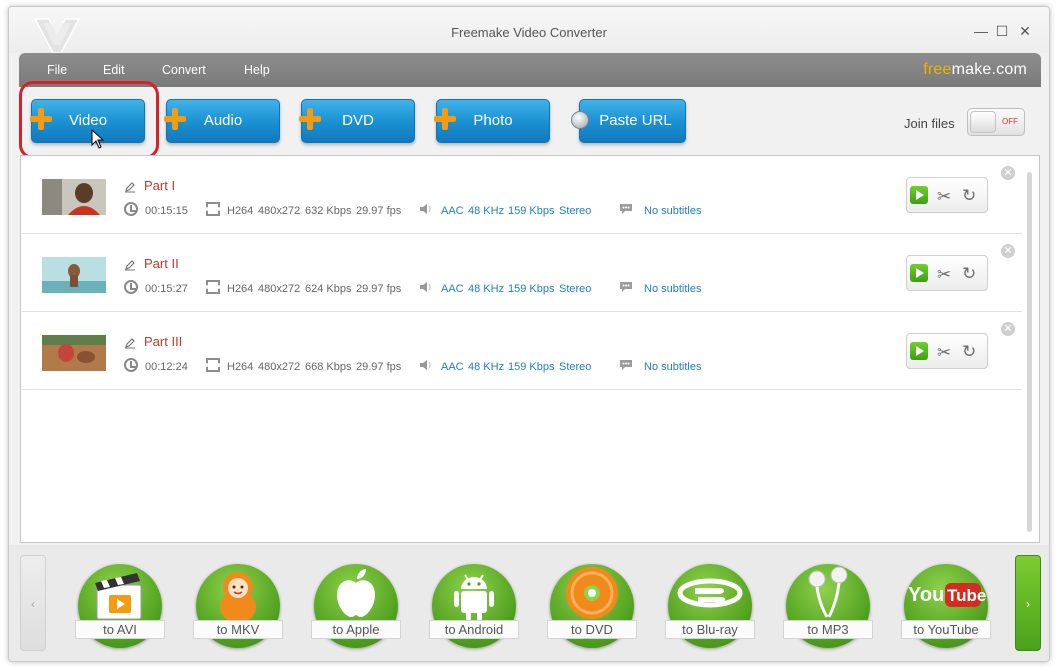 The height and width of the screenshot is (670, 1060). What do you see at coordinates (710, 606) in the screenshot?
I see `format-bluray: to Blu-ray` at bounding box center [710, 606].